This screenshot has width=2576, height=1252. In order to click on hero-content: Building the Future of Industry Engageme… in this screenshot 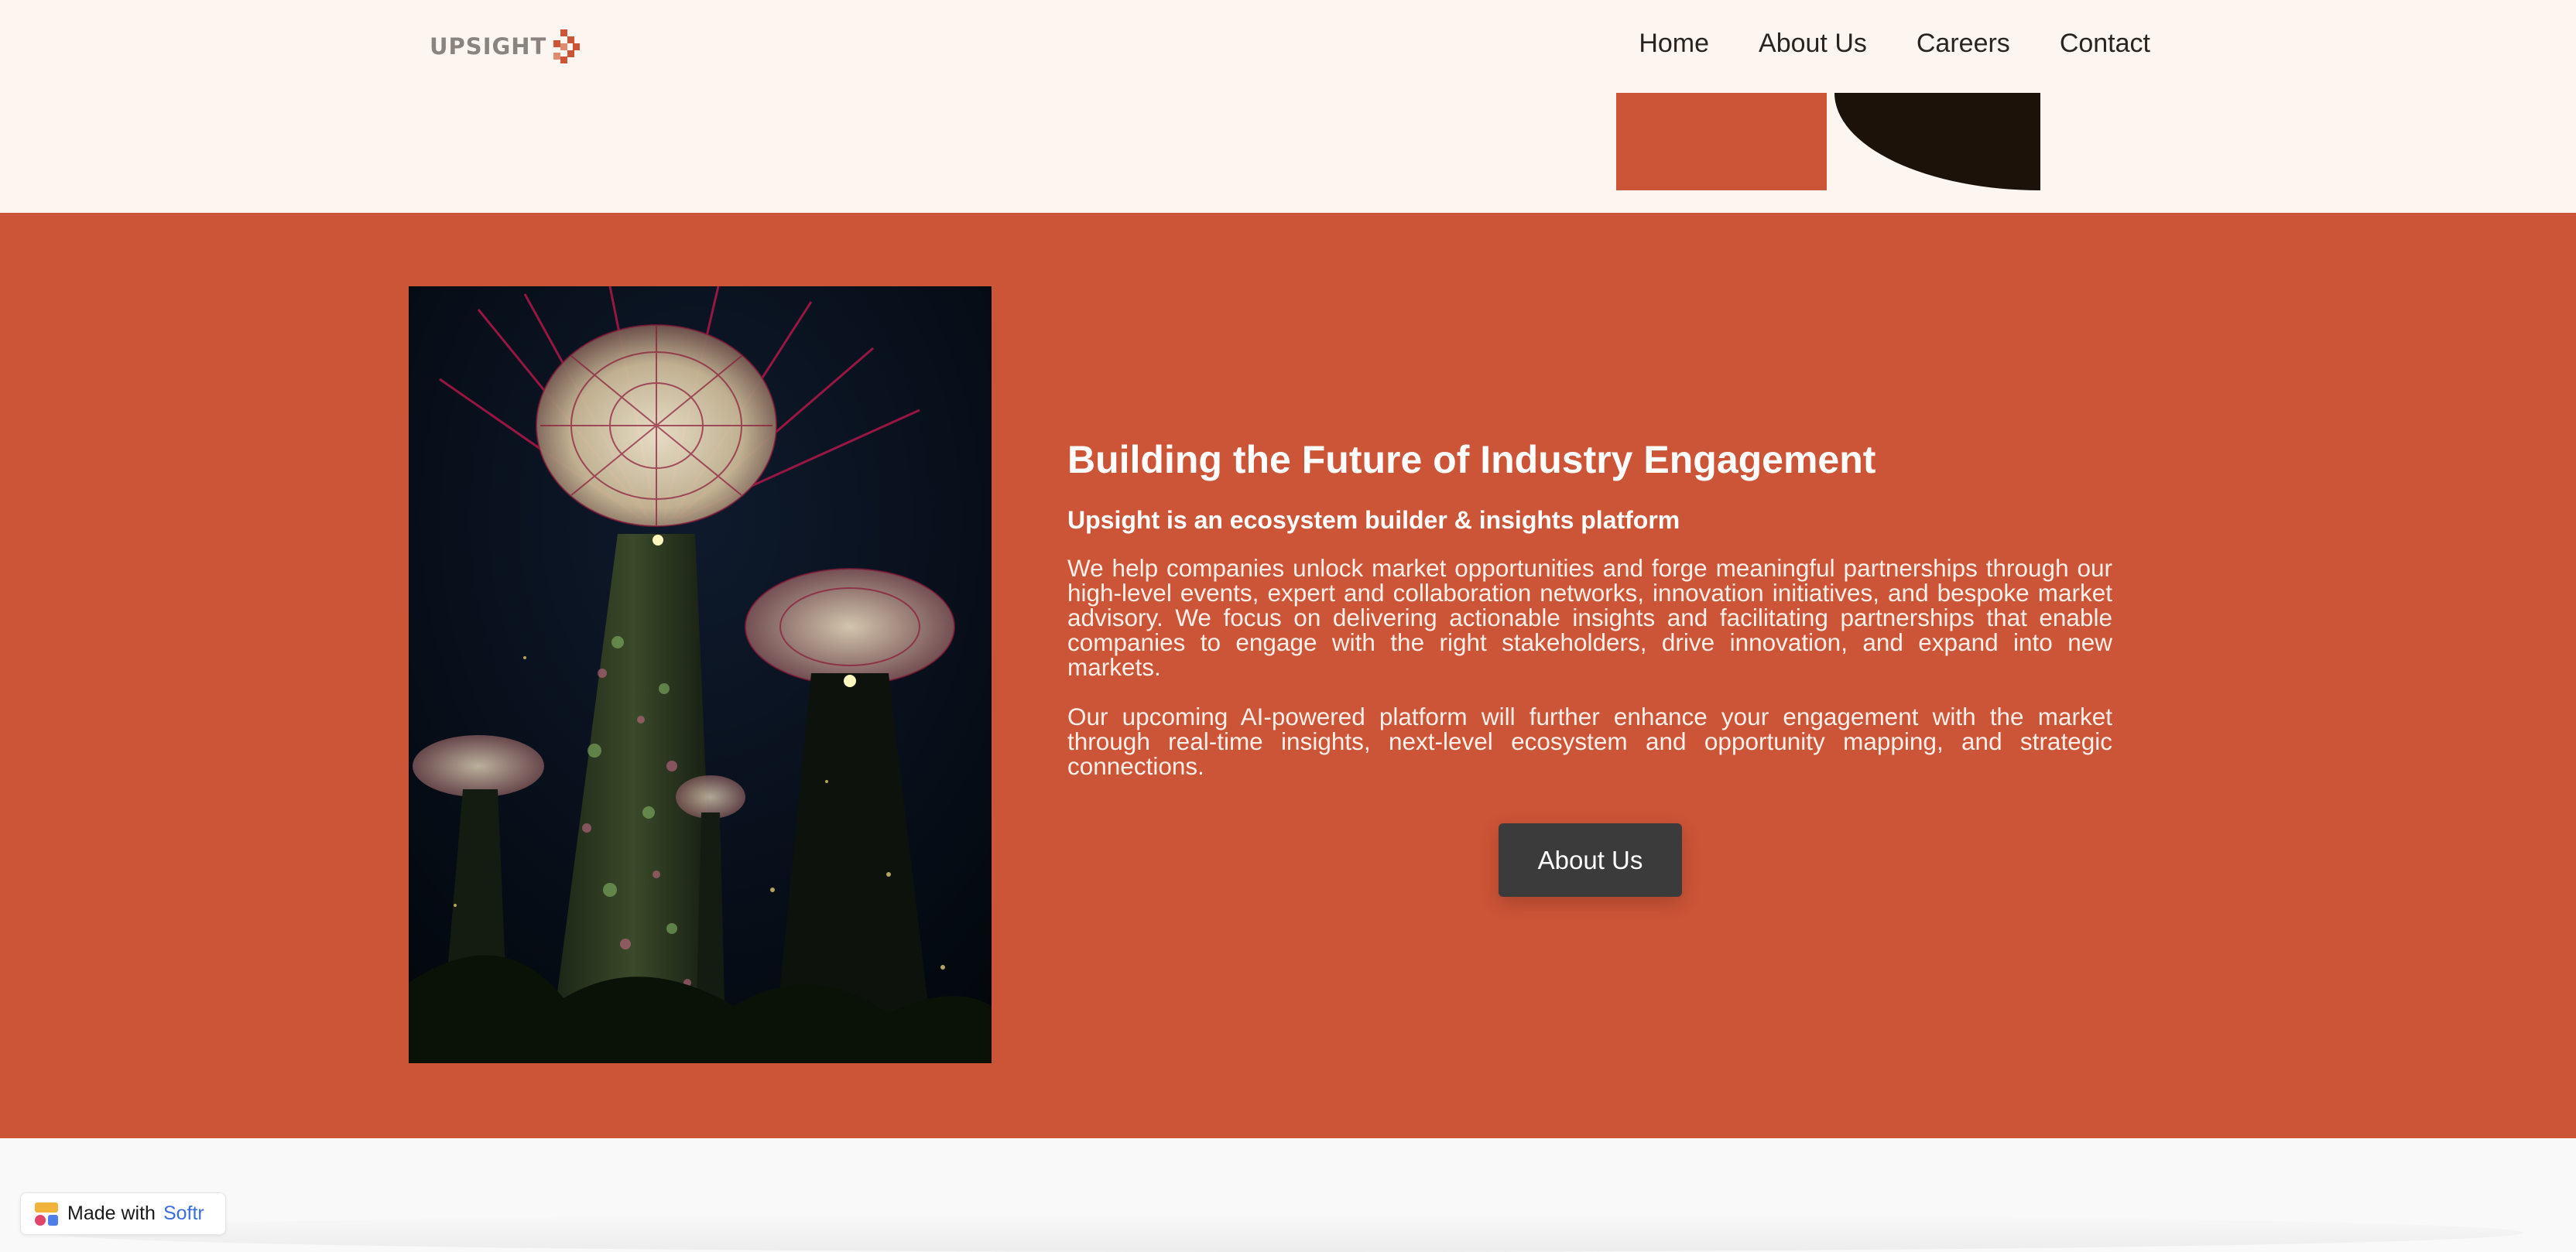, I will do `click(1589, 619)`.